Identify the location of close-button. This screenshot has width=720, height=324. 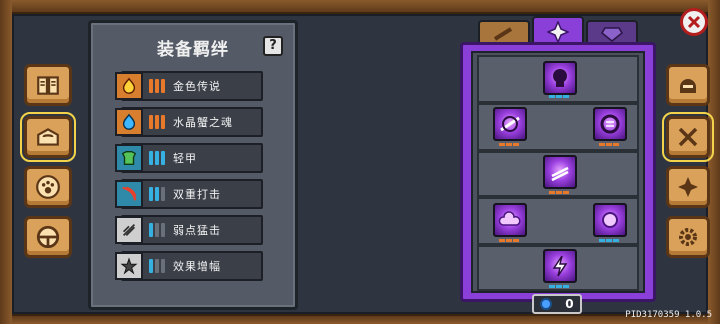
(694, 22).